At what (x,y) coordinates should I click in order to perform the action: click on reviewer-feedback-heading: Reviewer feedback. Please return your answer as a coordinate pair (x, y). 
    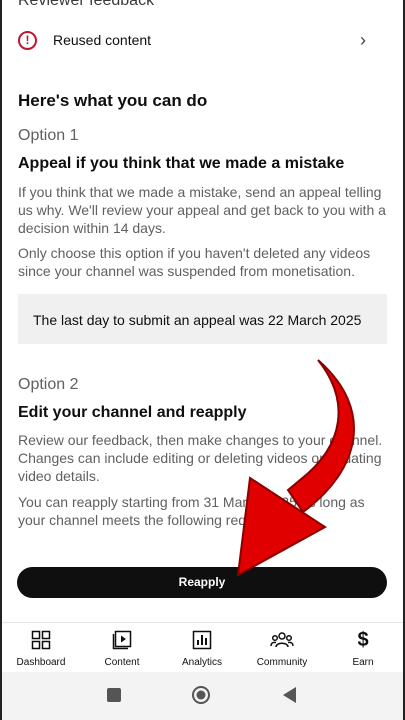
    Looking at the image, I should click on (86, 4).